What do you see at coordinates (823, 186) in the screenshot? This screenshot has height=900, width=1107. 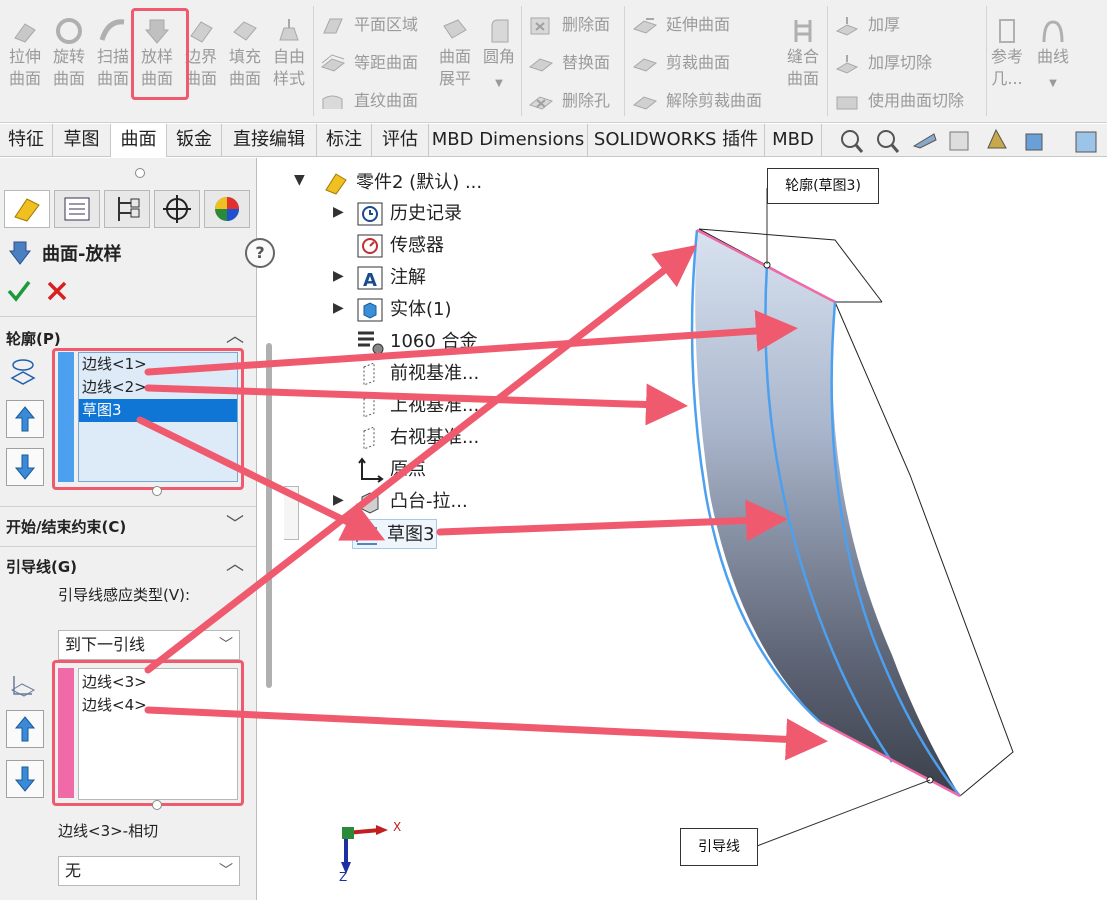 I see `profile-callout: 轮廓(草图3)` at bounding box center [823, 186].